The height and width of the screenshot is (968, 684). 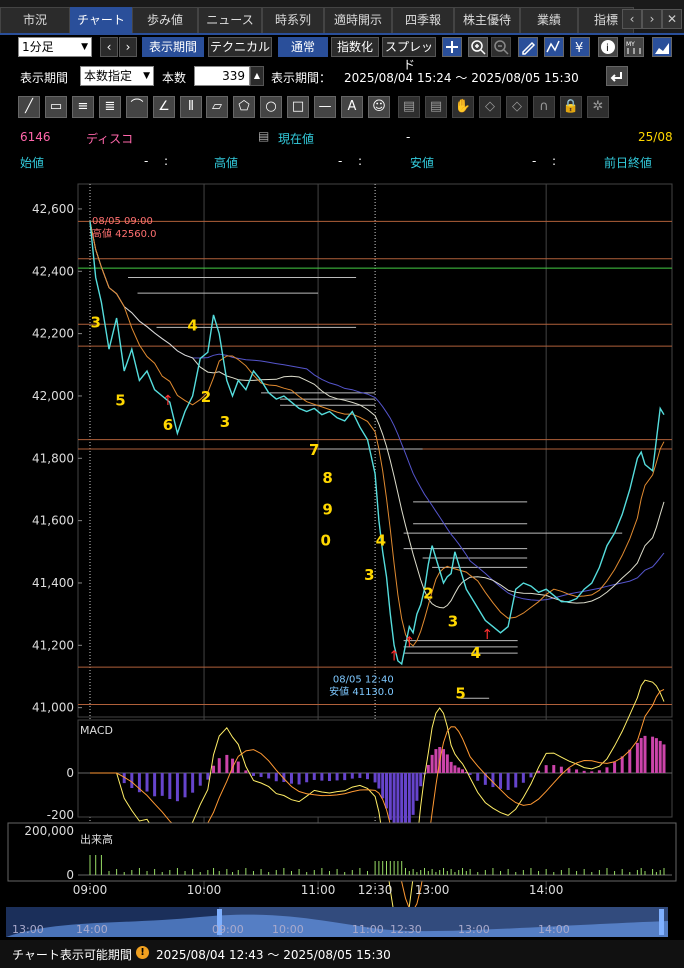 What do you see at coordinates (92, 929) in the screenshot?
I see `overview-tick-label: 14:00` at bounding box center [92, 929].